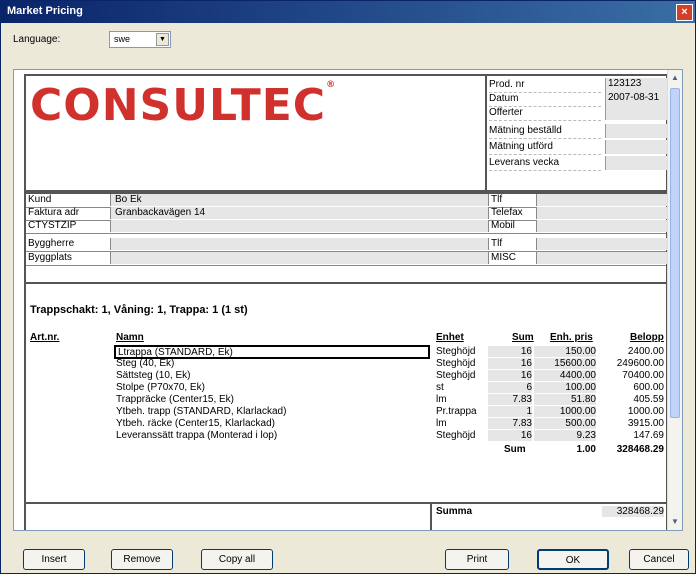 The width and height of the screenshot is (696, 574). I want to click on summary-box: Summa 328468.29, so click(346, 516).